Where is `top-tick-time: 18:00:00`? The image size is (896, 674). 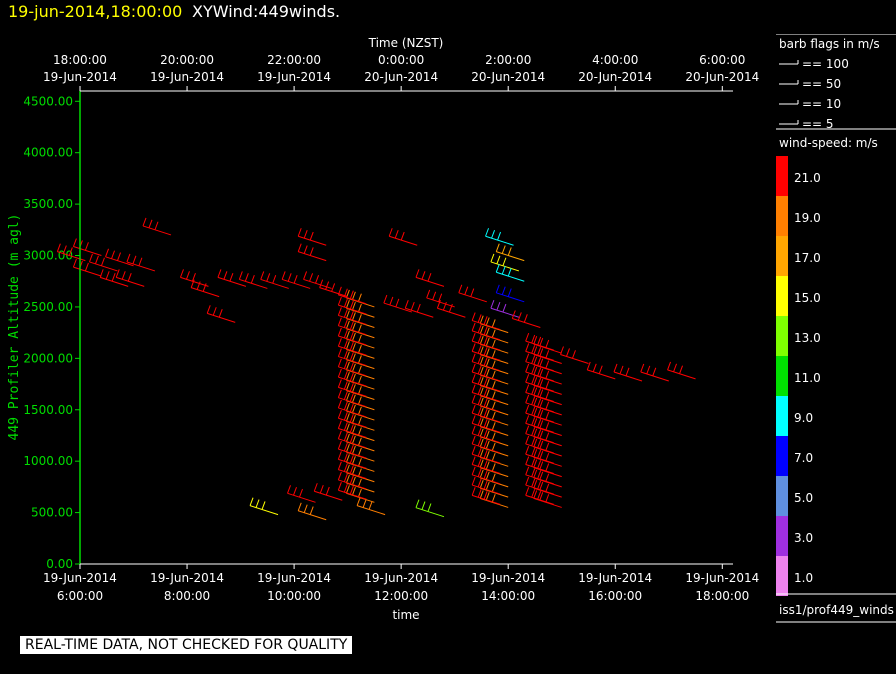
top-tick-time: 18:00:00 is located at coordinates (80, 60).